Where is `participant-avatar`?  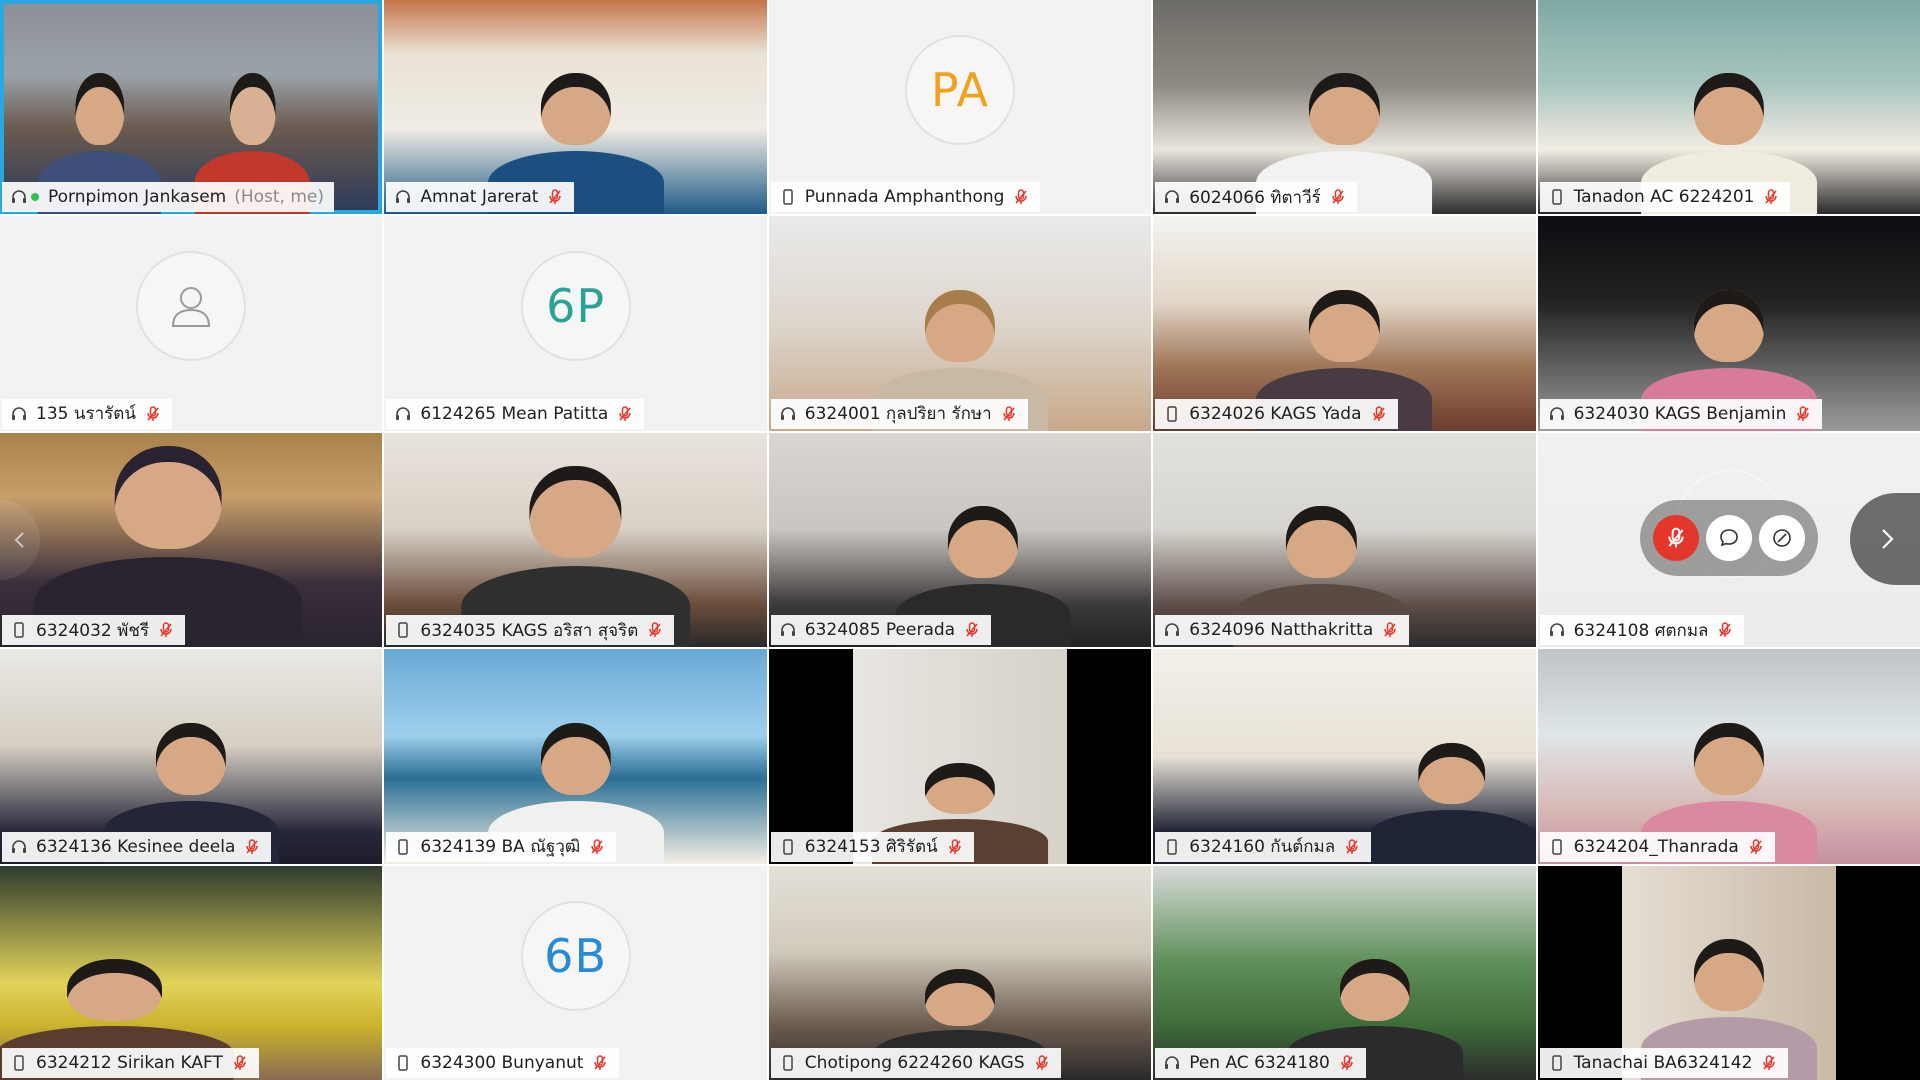 participant-avatar is located at coordinates (191, 306).